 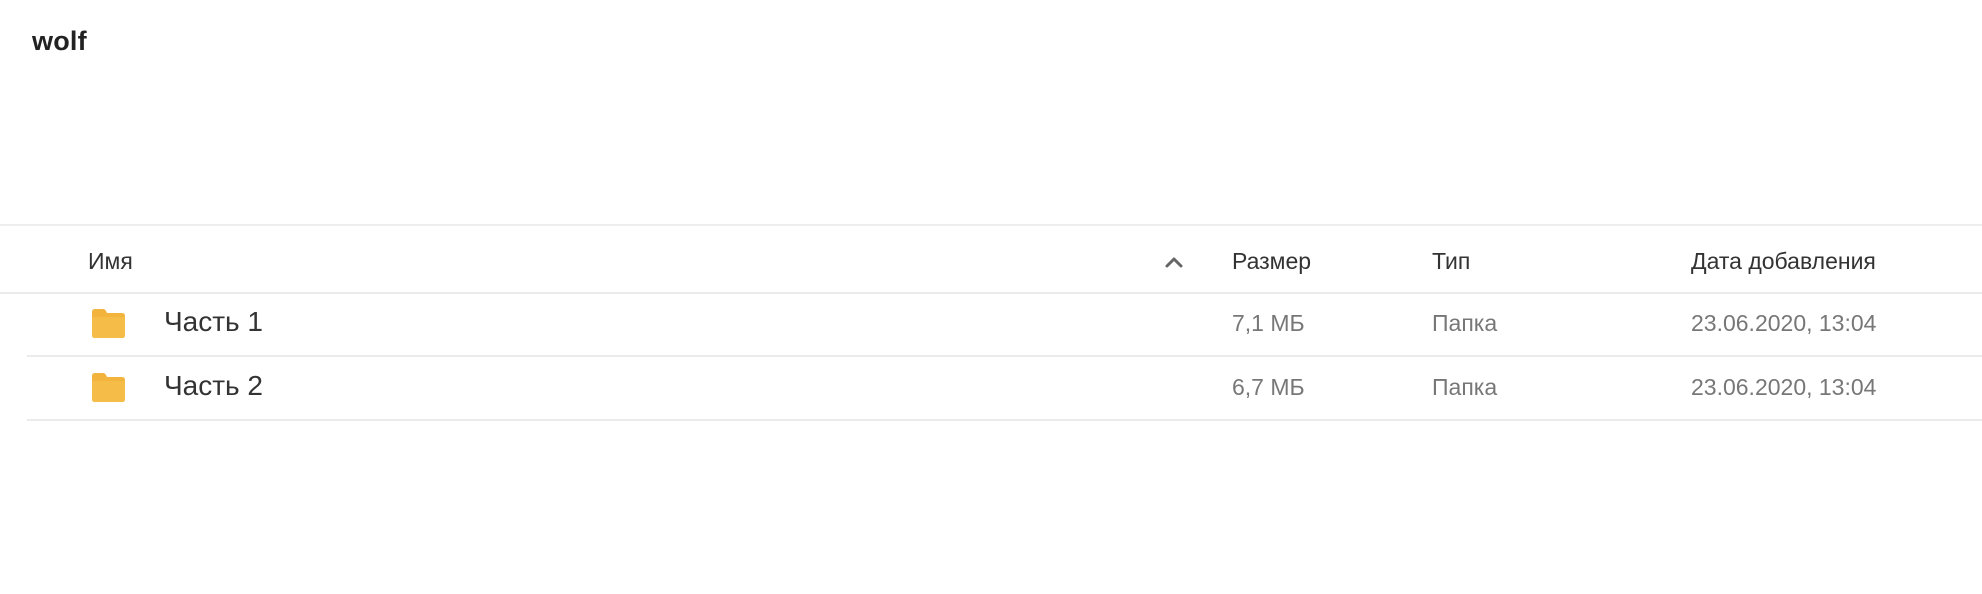 I want to click on page-title: wolf, so click(x=59, y=41).